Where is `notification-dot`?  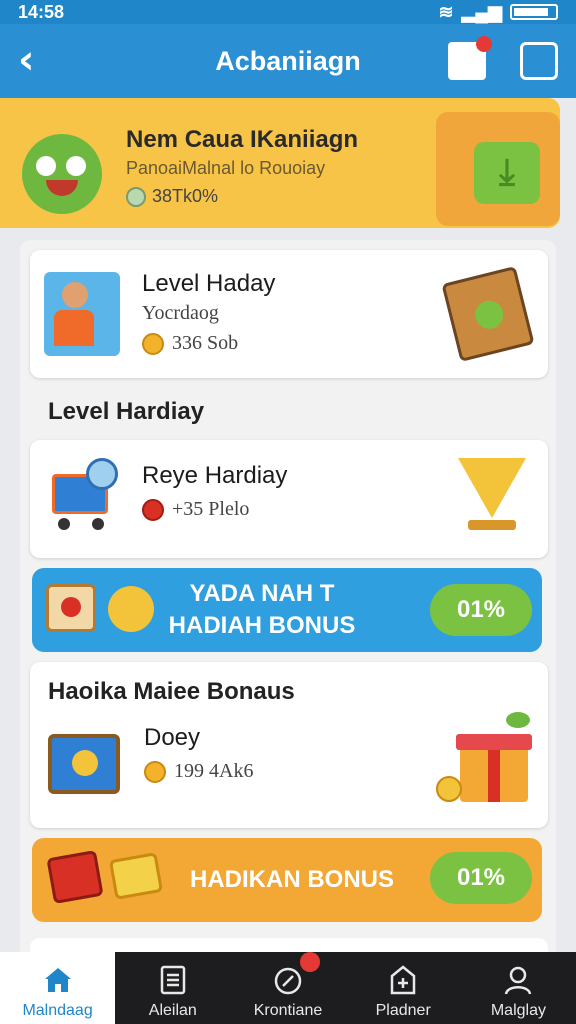
notification-dot is located at coordinates (484, 44).